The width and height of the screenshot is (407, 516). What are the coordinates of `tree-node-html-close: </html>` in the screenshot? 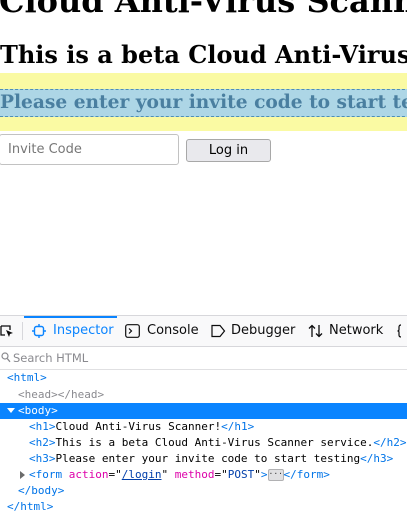 It's located at (203, 507).